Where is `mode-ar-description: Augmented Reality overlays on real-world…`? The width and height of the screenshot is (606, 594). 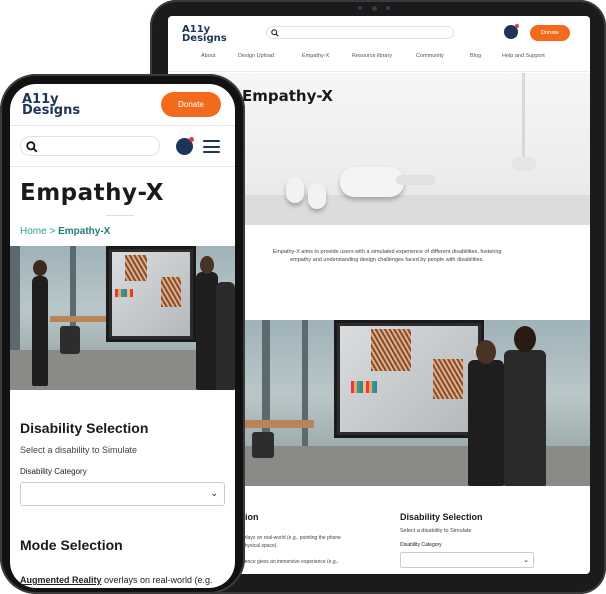
mode-ar-description: Augmented Reality overlays on real-world… is located at coordinates (116, 580).